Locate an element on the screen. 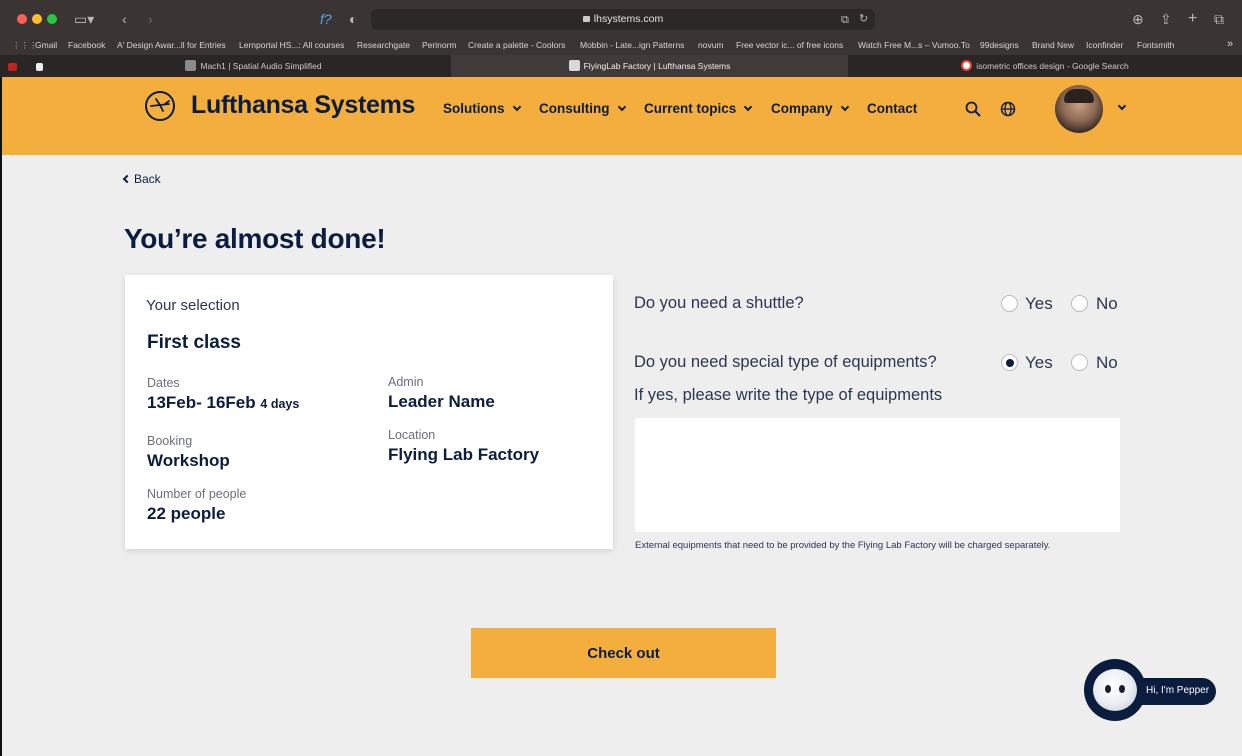 This screenshot has width=1242, height=756. font-extension-icon: f? is located at coordinates (326, 19).